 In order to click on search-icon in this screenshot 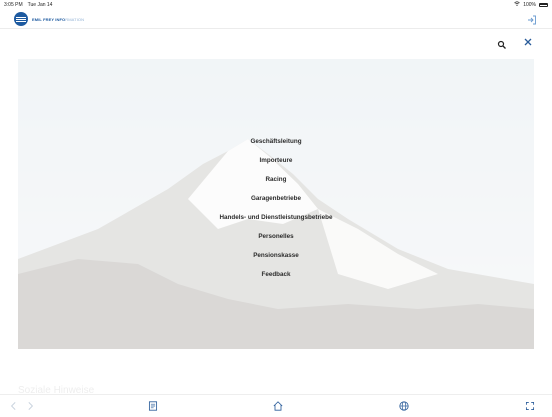, I will do `click(501, 44)`.